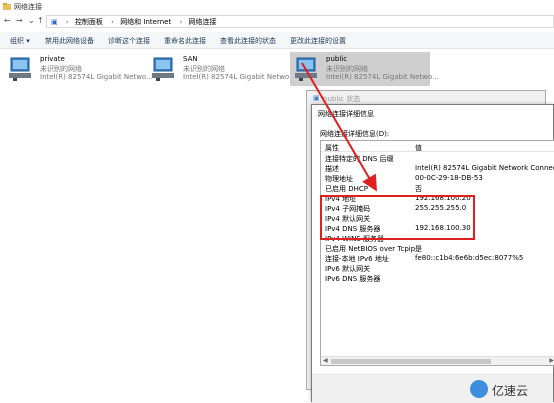 This screenshot has height=403, width=554. Describe the element at coordinates (7, 6) in the screenshot. I see `network-folder-icon` at that location.